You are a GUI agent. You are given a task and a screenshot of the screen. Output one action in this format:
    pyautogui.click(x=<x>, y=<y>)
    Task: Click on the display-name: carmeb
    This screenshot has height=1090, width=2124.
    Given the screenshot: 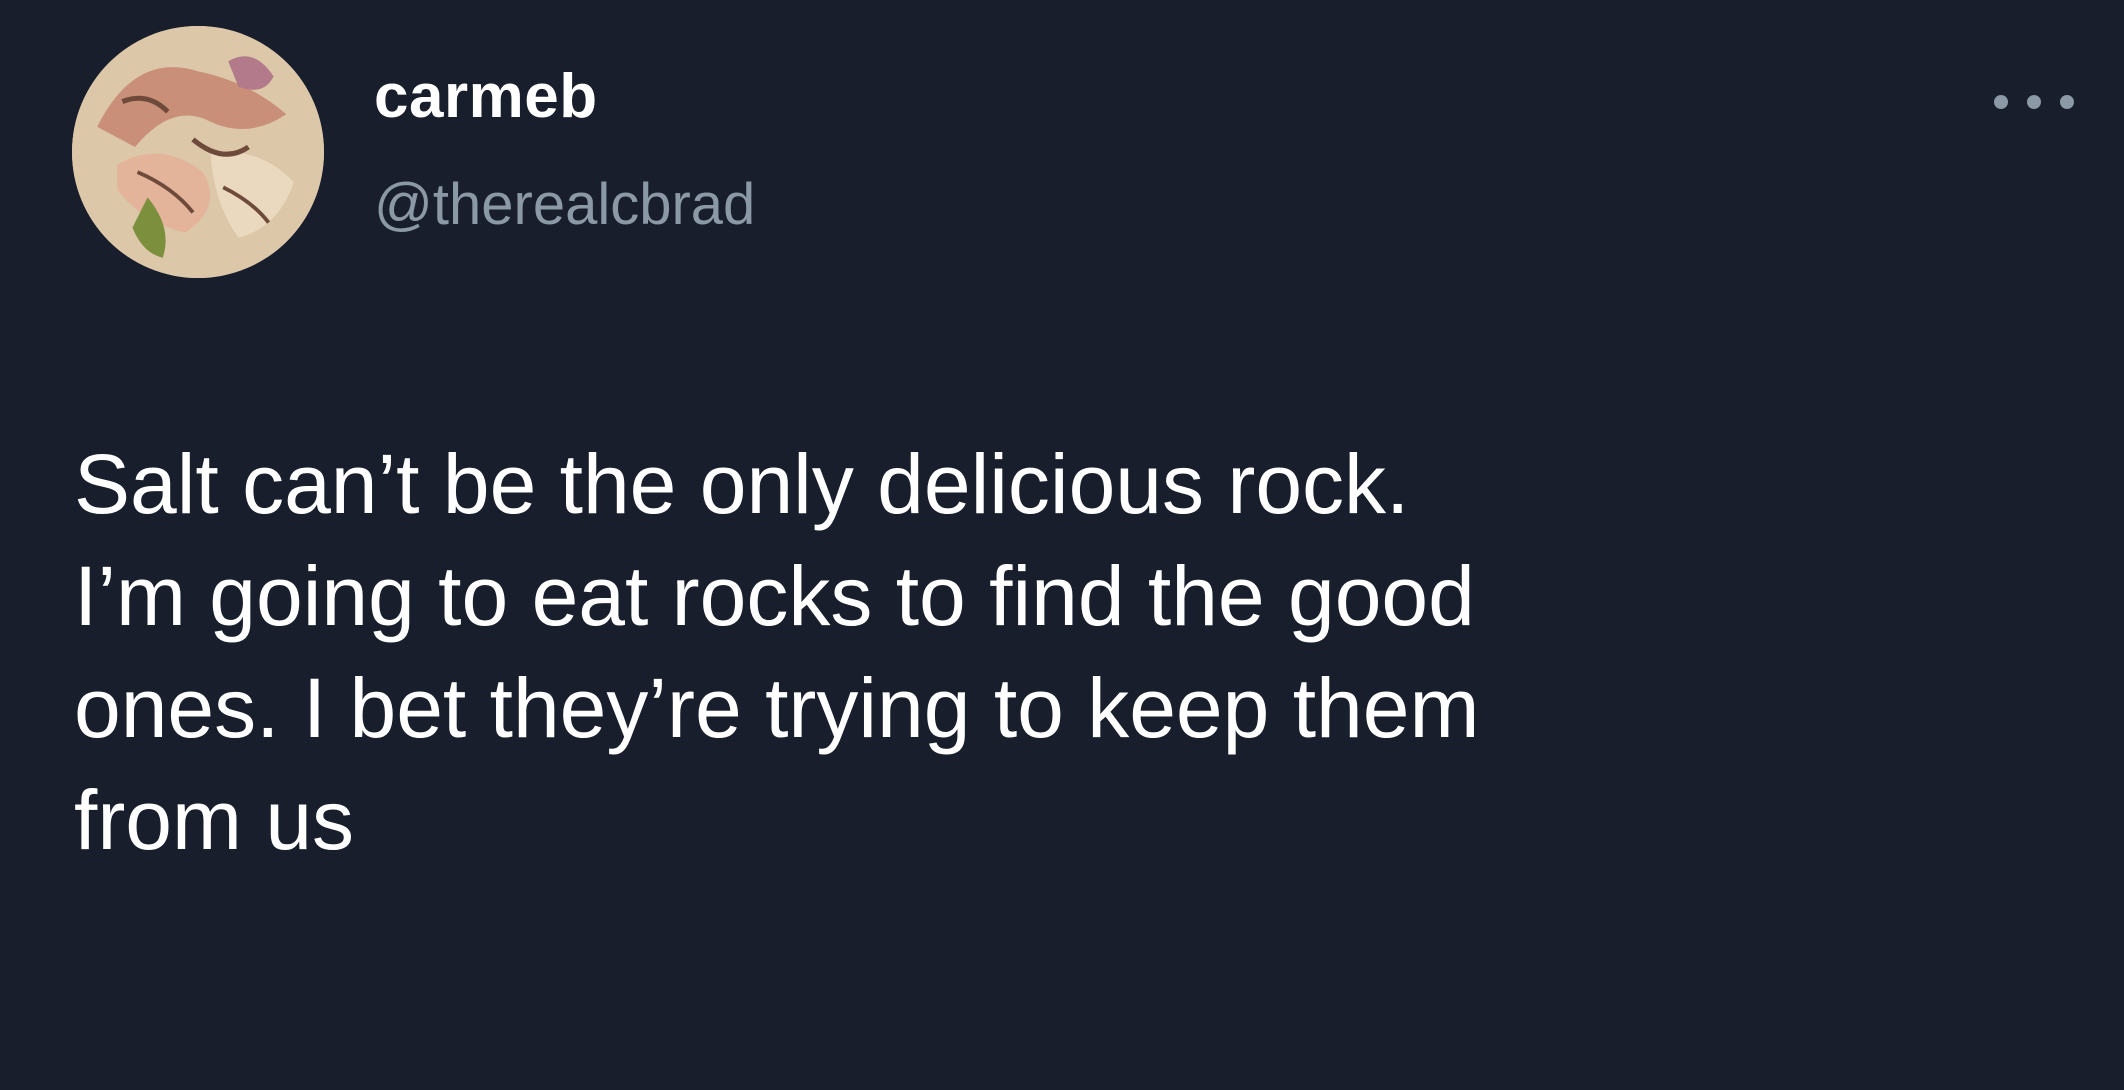 What is the action you would take?
    pyautogui.click(x=486, y=97)
    